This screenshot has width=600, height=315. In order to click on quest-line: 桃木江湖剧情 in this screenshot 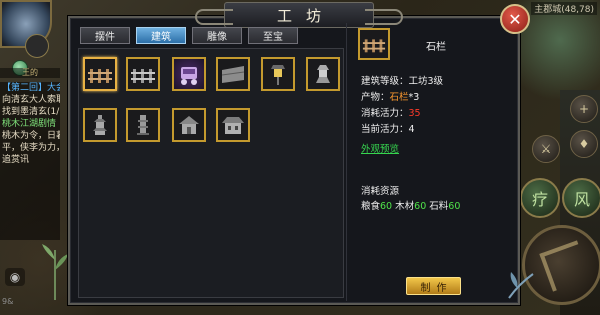, I will do `click(30, 124)`.